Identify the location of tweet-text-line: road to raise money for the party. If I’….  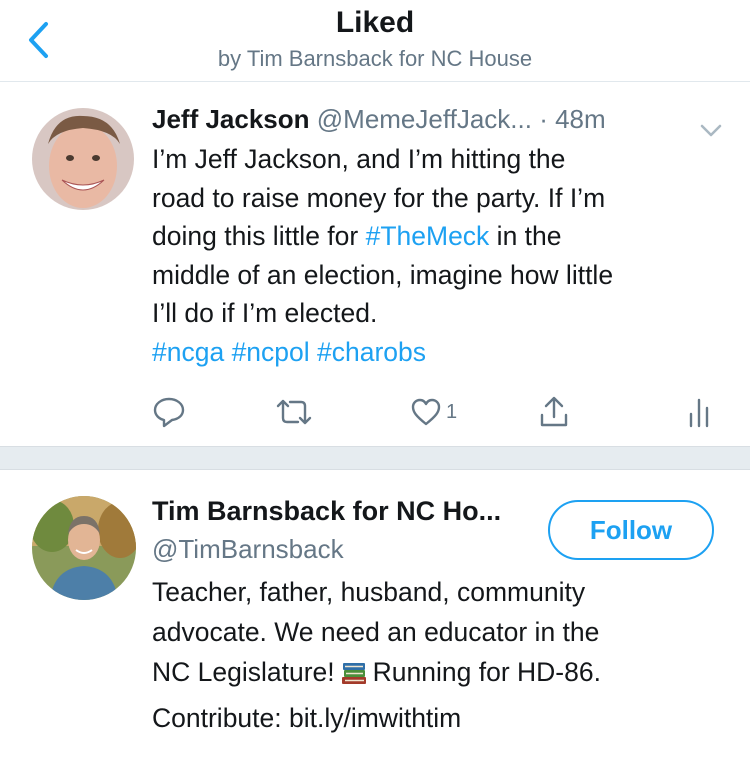
(379, 197).